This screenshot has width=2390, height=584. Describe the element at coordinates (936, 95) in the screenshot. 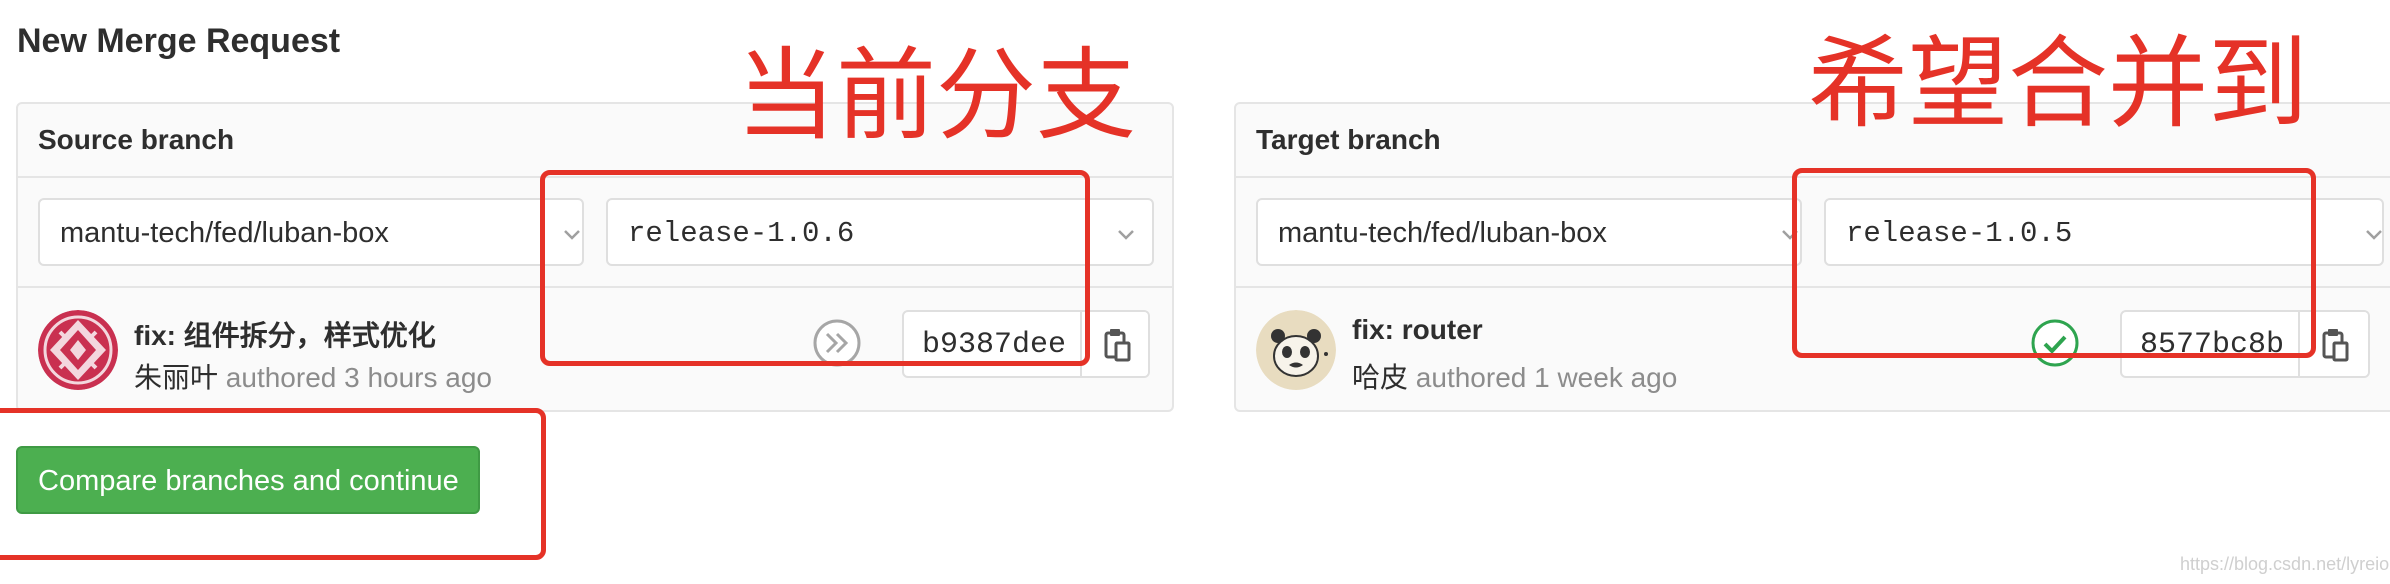

I see `annotation-current-branch: 当前分支` at that location.